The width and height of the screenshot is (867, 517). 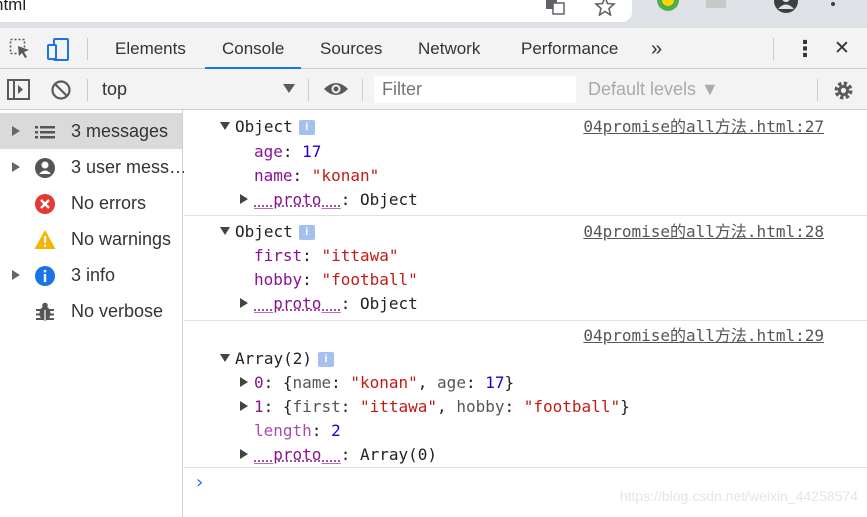 What do you see at coordinates (317, 175) in the screenshot?
I see `property-row: name: "konan"` at bounding box center [317, 175].